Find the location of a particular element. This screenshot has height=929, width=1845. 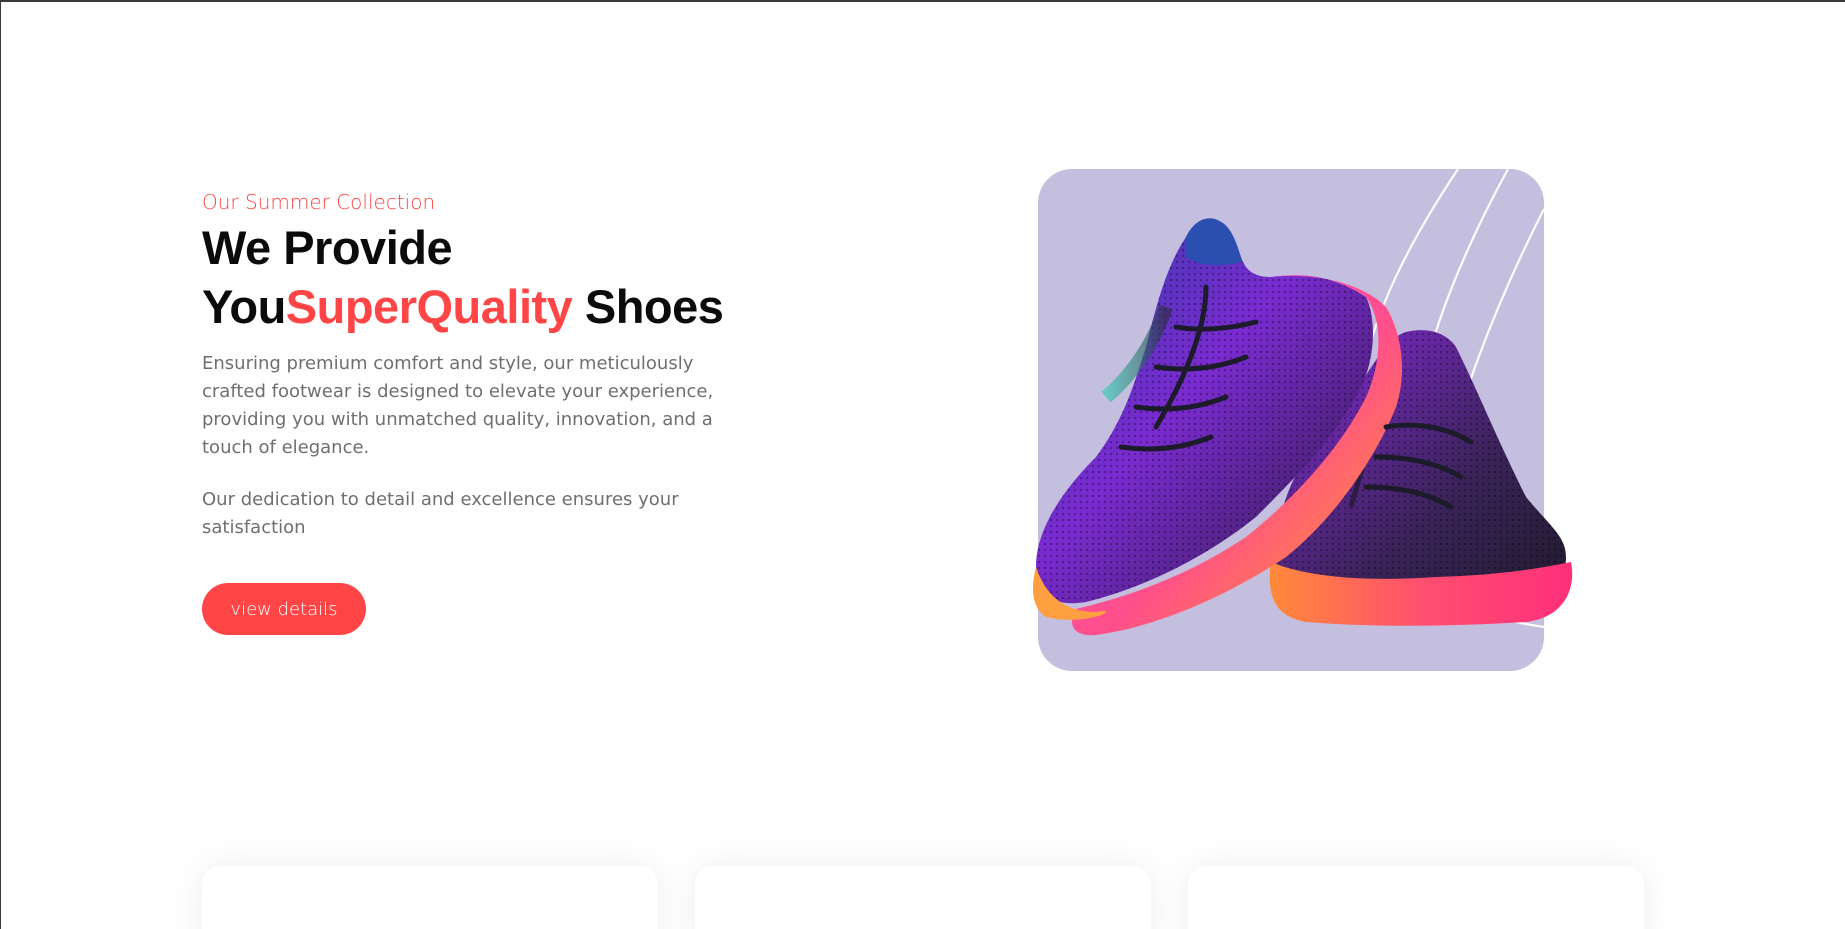

feature-cards is located at coordinates (923, 897).